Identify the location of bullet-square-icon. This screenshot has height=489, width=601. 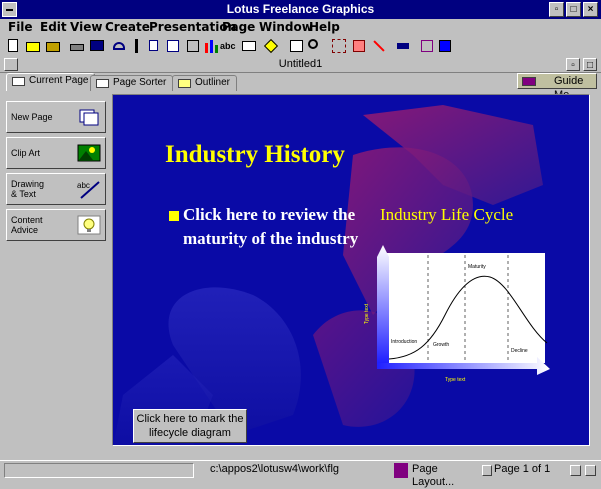
(174, 216).